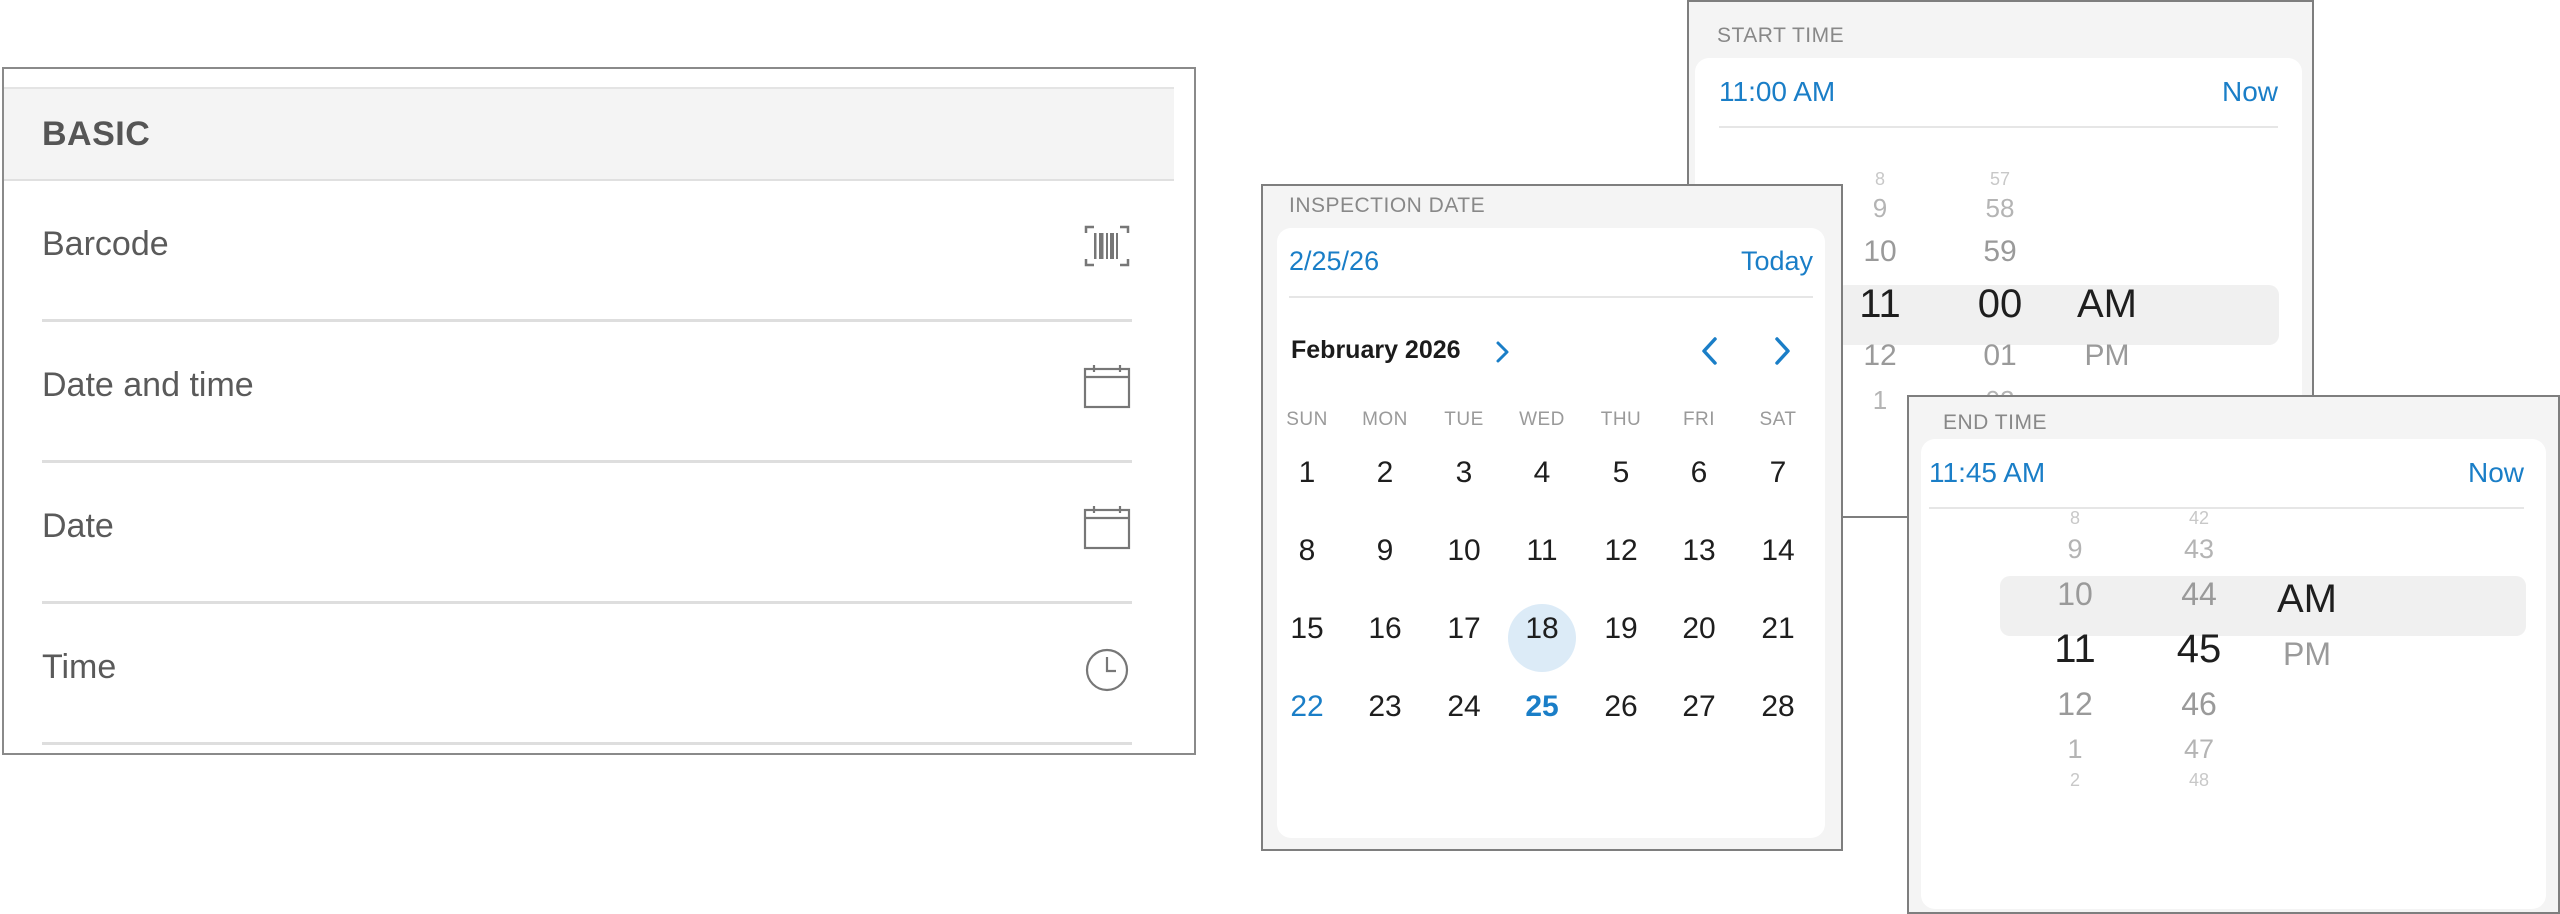 The height and width of the screenshot is (914, 2560). Describe the element at coordinates (1542, 419) in the screenshot. I see `weekday-label: WED` at that location.